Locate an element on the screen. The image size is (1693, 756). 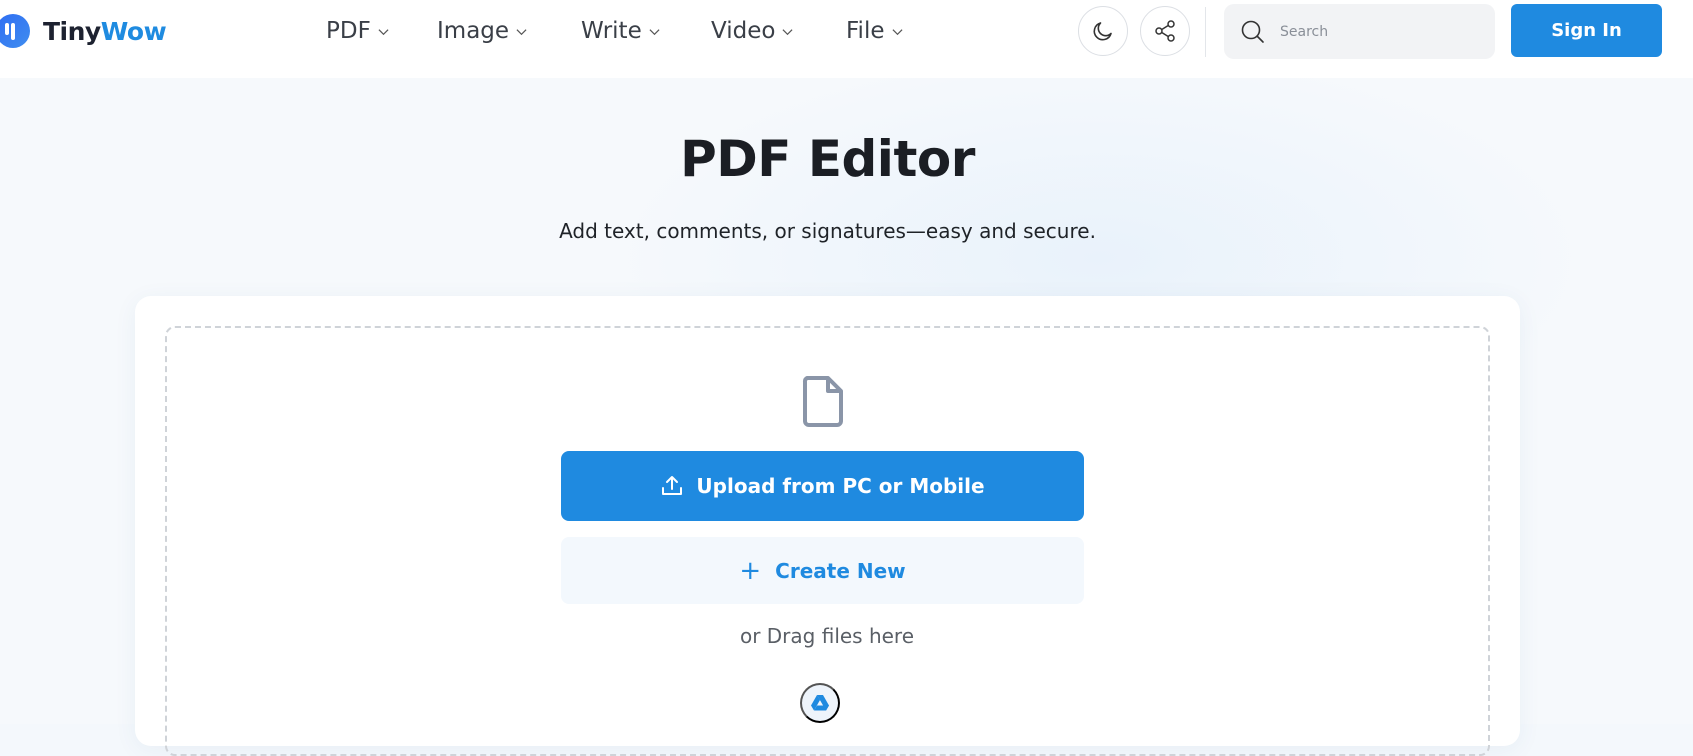
nav-video: Video is located at coordinates (752, 31).